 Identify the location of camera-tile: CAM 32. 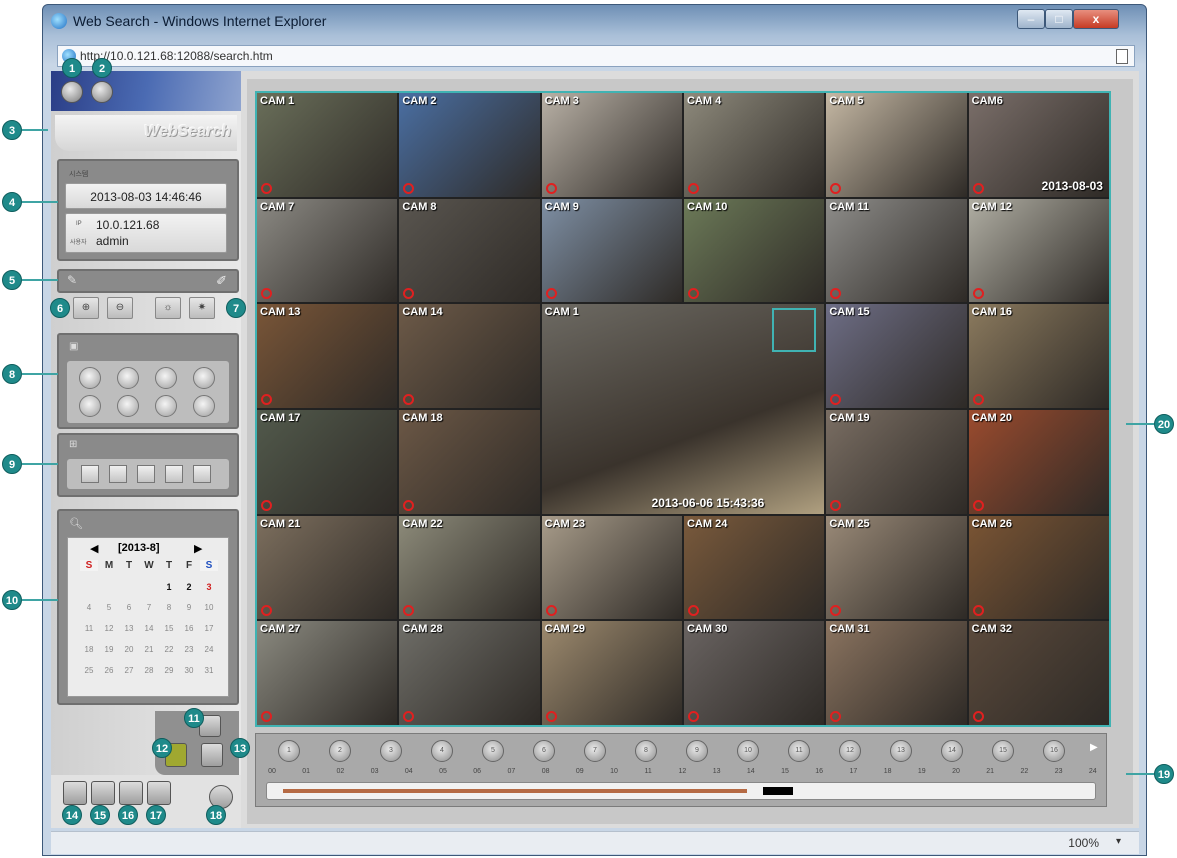
(1038, 673).